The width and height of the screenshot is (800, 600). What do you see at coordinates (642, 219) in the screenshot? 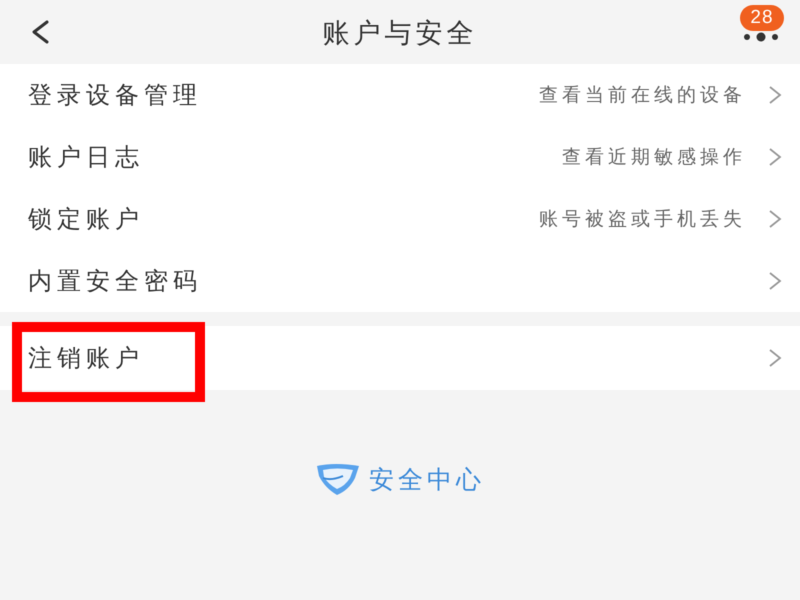
I see `row-hint: 账号被盗或手机丢失` at bounding box center [642, 219].